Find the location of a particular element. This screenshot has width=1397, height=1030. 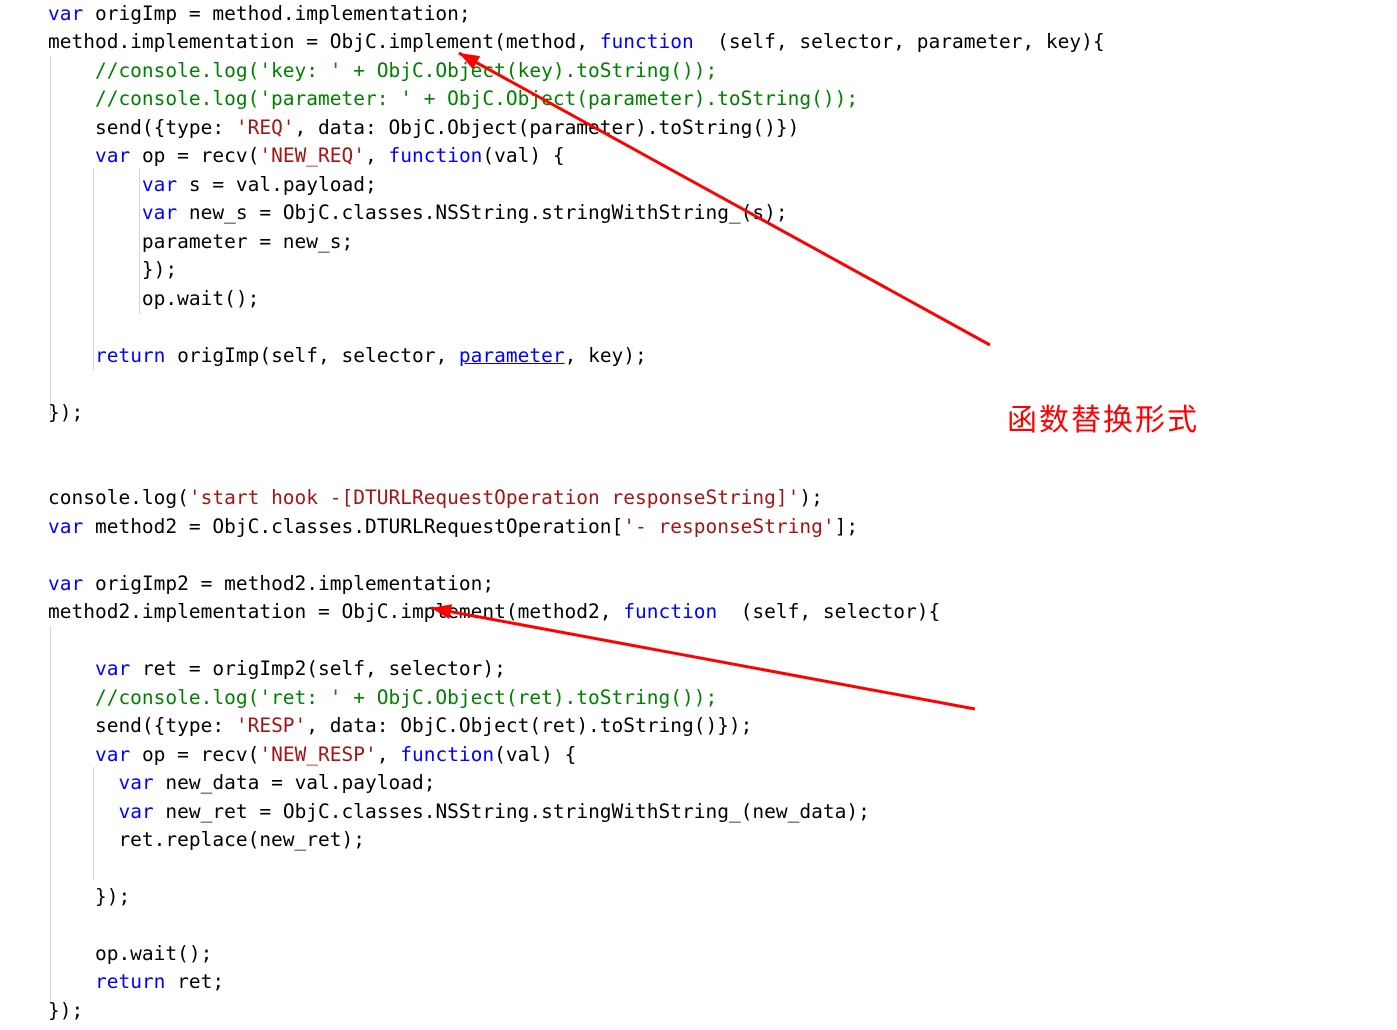

code-token-string: 'REQ' is located at coordinates (265, 127).